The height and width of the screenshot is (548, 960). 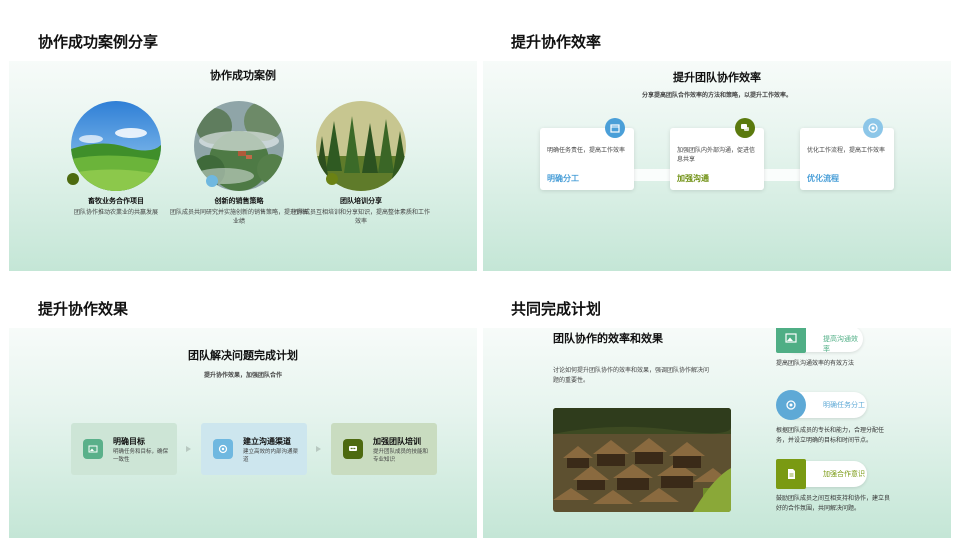 I want to click on slide3-title: 团队解决问题完成计划, so click(x=243, y=355).